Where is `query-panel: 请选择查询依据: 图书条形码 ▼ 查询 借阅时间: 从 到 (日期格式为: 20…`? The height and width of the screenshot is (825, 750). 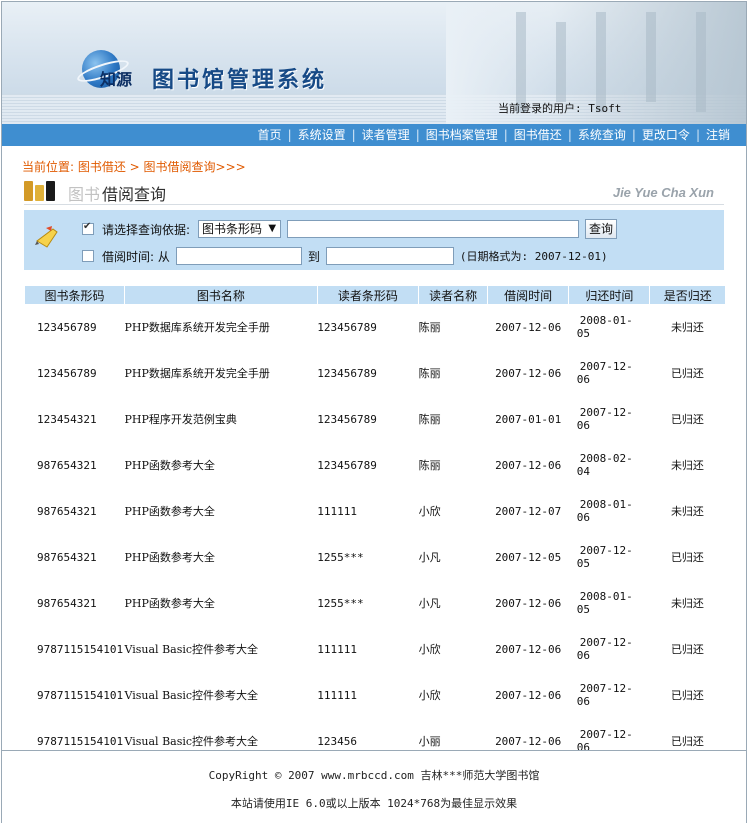
query-panel: 请选择查询依据: 图书条形码 ▼ 查询 借阅时间: 从 到 (日期格式为: 20… is located at coordinates (374, 240).